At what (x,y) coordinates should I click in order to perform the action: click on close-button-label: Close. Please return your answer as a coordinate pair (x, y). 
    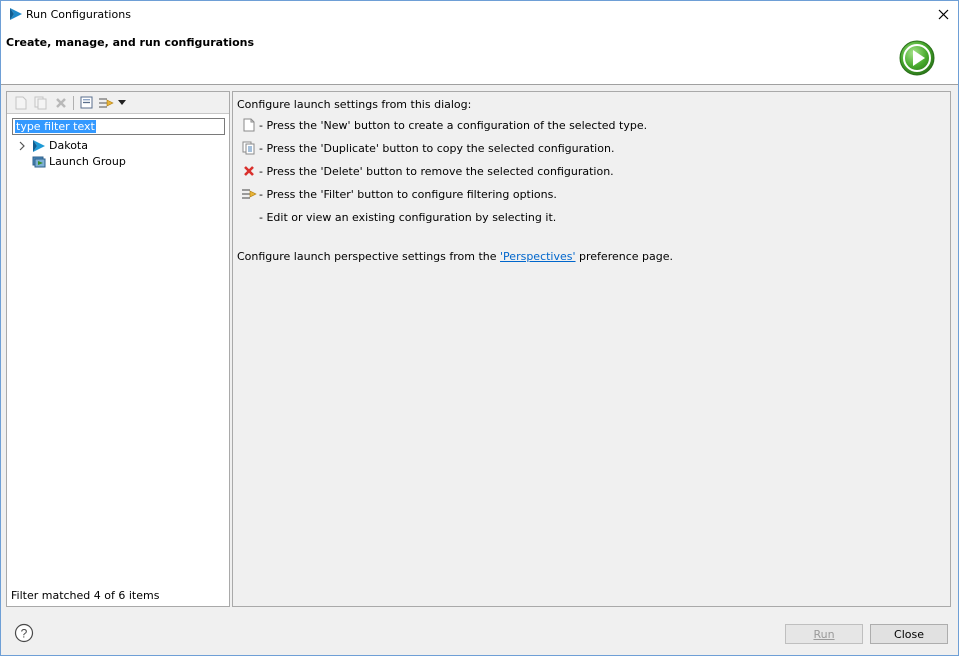
    Looking at the image, I should click on (909, 634).